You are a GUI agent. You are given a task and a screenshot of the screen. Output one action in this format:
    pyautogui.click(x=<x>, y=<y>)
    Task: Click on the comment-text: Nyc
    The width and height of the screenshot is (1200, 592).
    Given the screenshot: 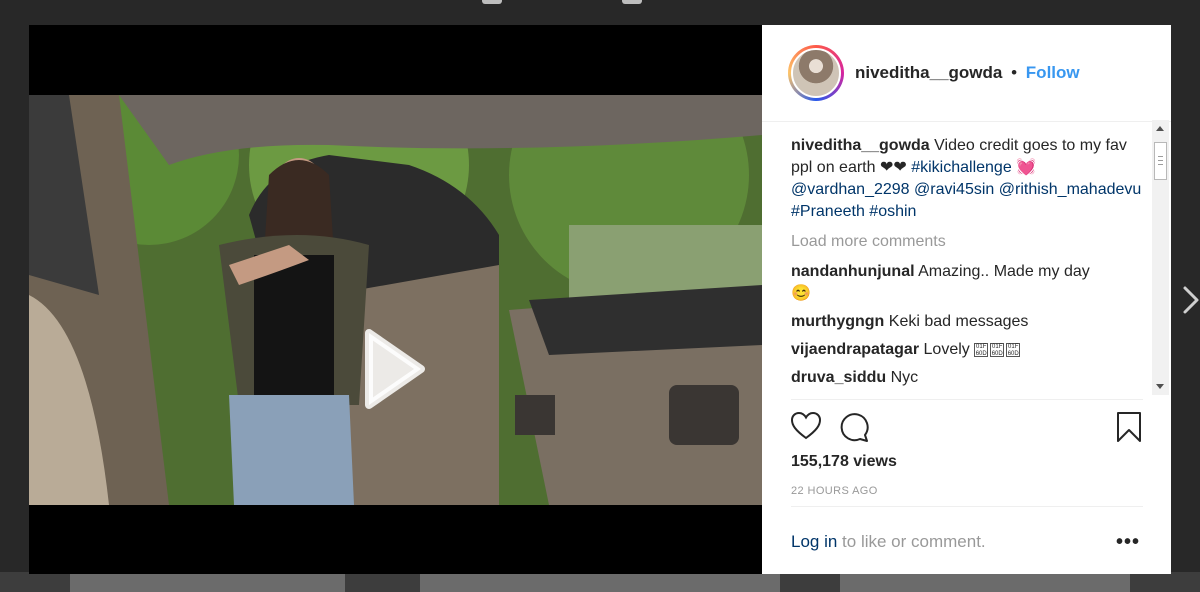 What is the action you would take?
    pyautogui.click(x=904, y=377)
    